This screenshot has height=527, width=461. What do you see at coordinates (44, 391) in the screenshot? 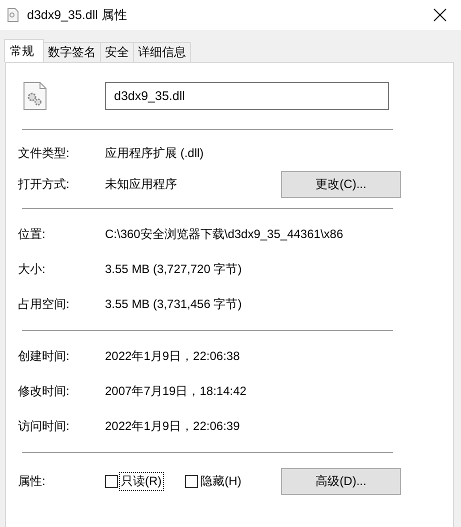
I see `field-label: 修改时间:` at bounding box center [44, 391].